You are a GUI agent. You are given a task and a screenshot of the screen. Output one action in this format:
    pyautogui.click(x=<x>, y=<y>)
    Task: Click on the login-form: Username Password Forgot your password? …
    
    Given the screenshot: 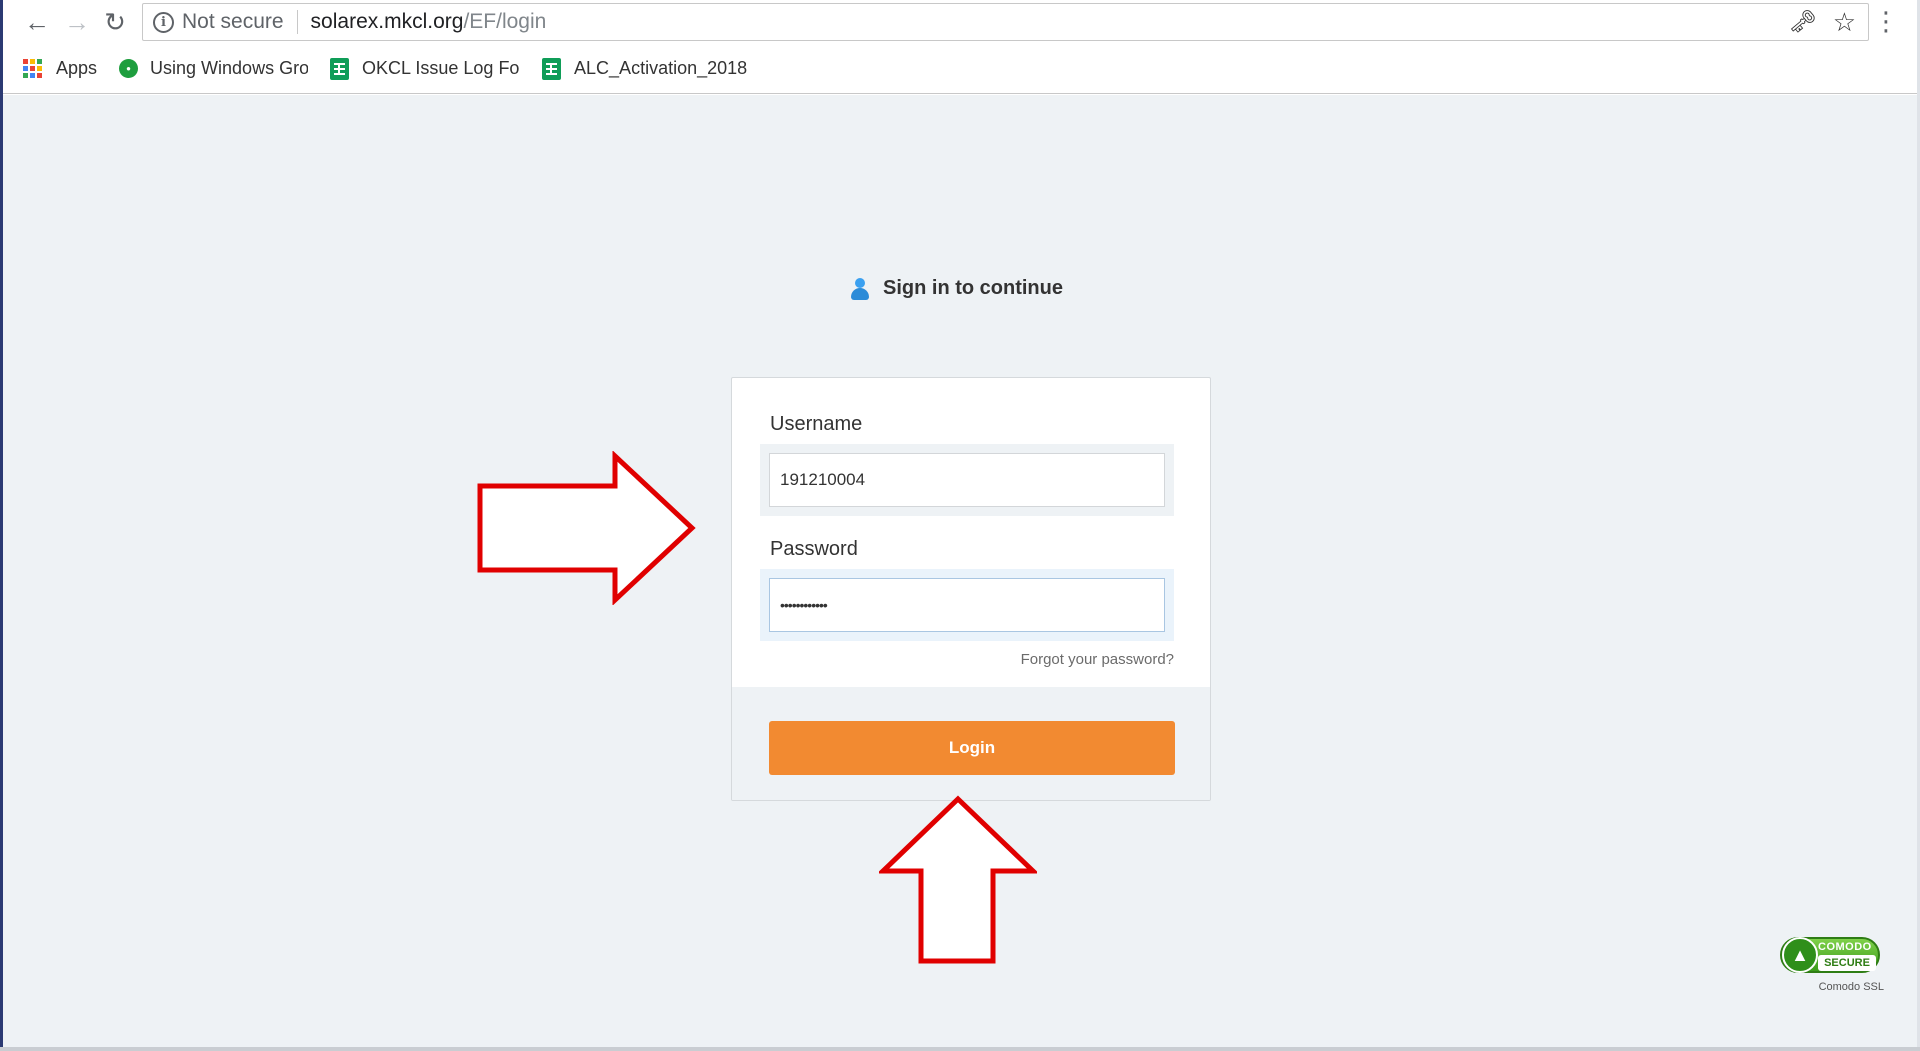 What is the action you would take?
    pyautogui.click(x=971, y=589)
    